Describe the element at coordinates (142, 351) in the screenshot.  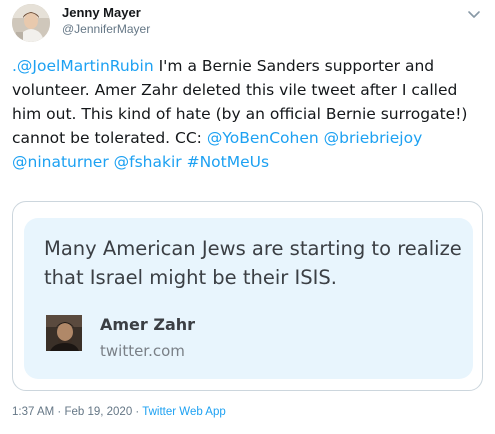
I see `embedded-domain: twitter.com` at that location.